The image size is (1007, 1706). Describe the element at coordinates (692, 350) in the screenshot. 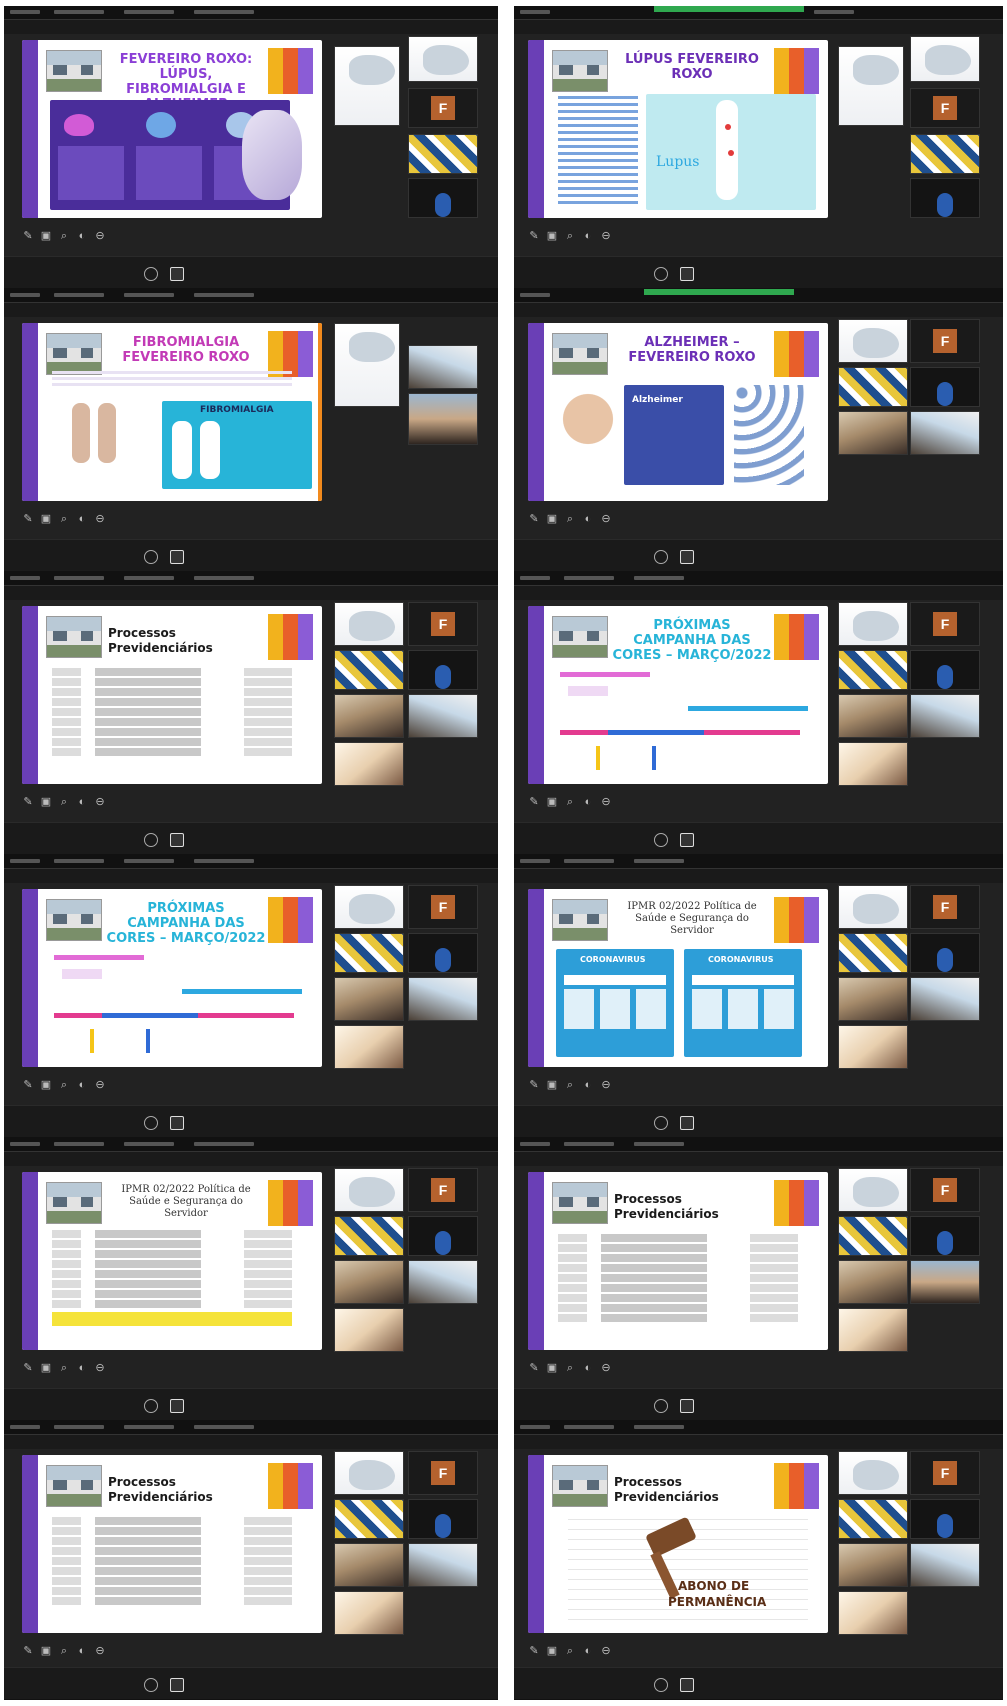

I see `slide-title: ALZHEIMER – FEVEREIRO ROXO` at that location.